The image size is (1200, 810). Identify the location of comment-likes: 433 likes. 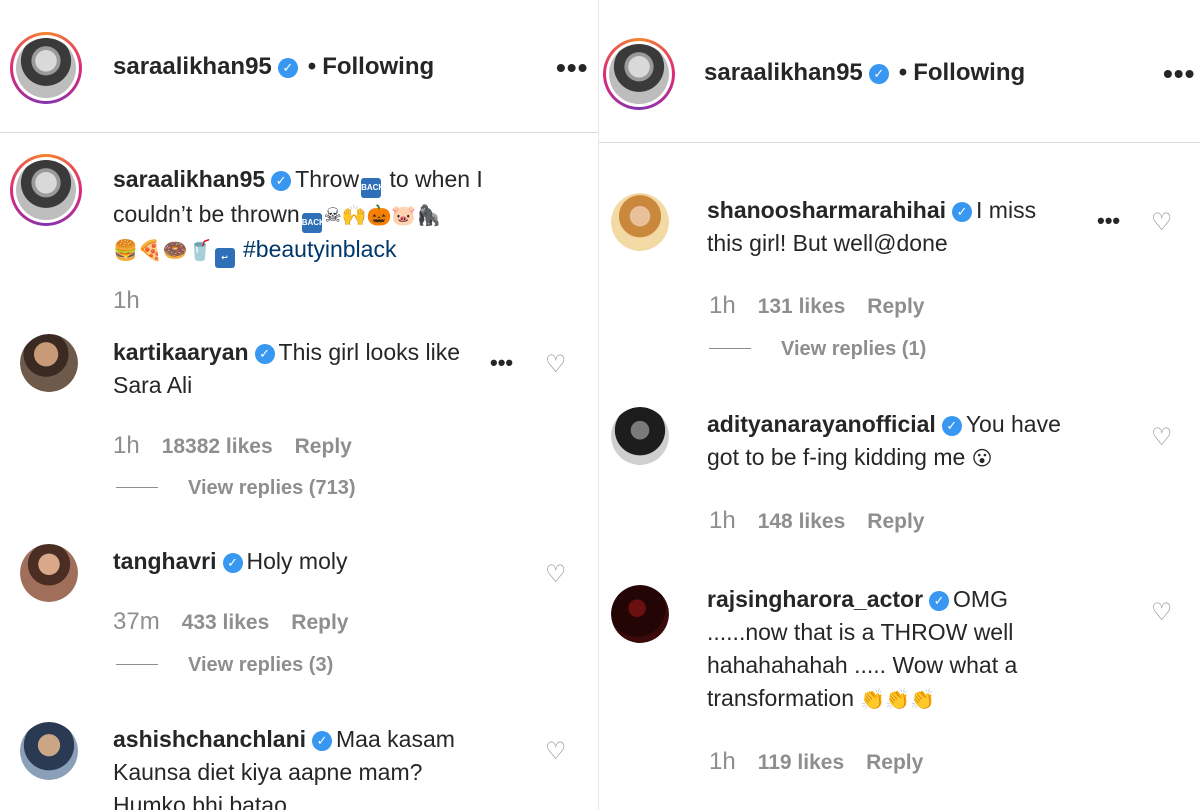
(226, 622).